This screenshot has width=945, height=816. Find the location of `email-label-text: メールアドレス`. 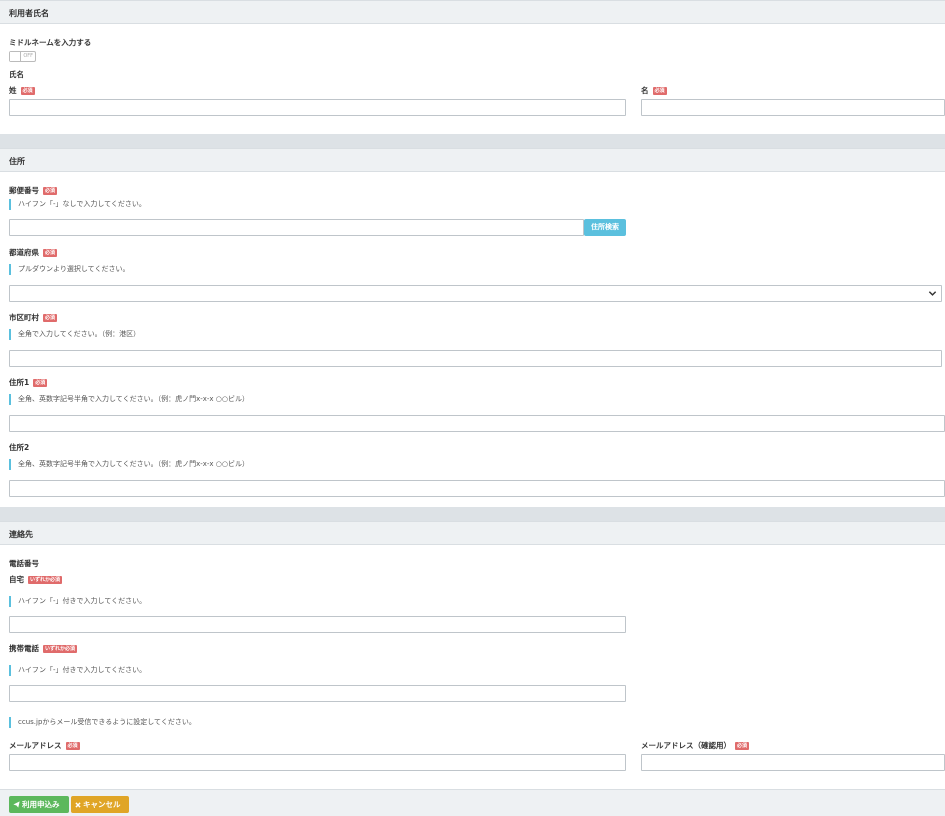

email-label-text: メールアドレス is located at coordinates (35, 745).